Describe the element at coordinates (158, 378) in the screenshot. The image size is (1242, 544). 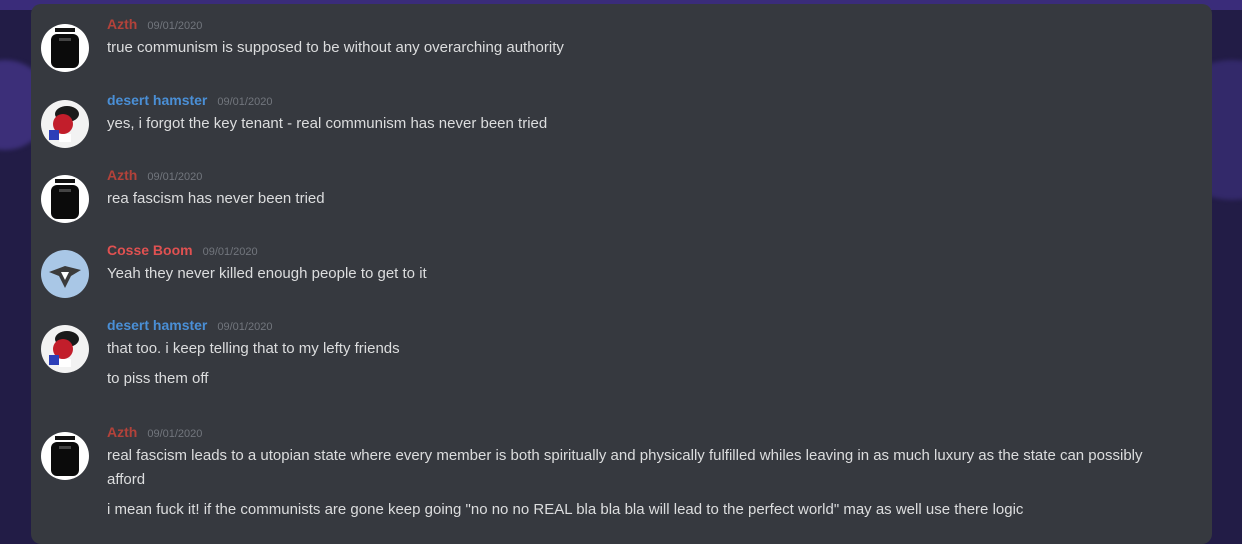
I see `message-text: to piss them off` at that location.